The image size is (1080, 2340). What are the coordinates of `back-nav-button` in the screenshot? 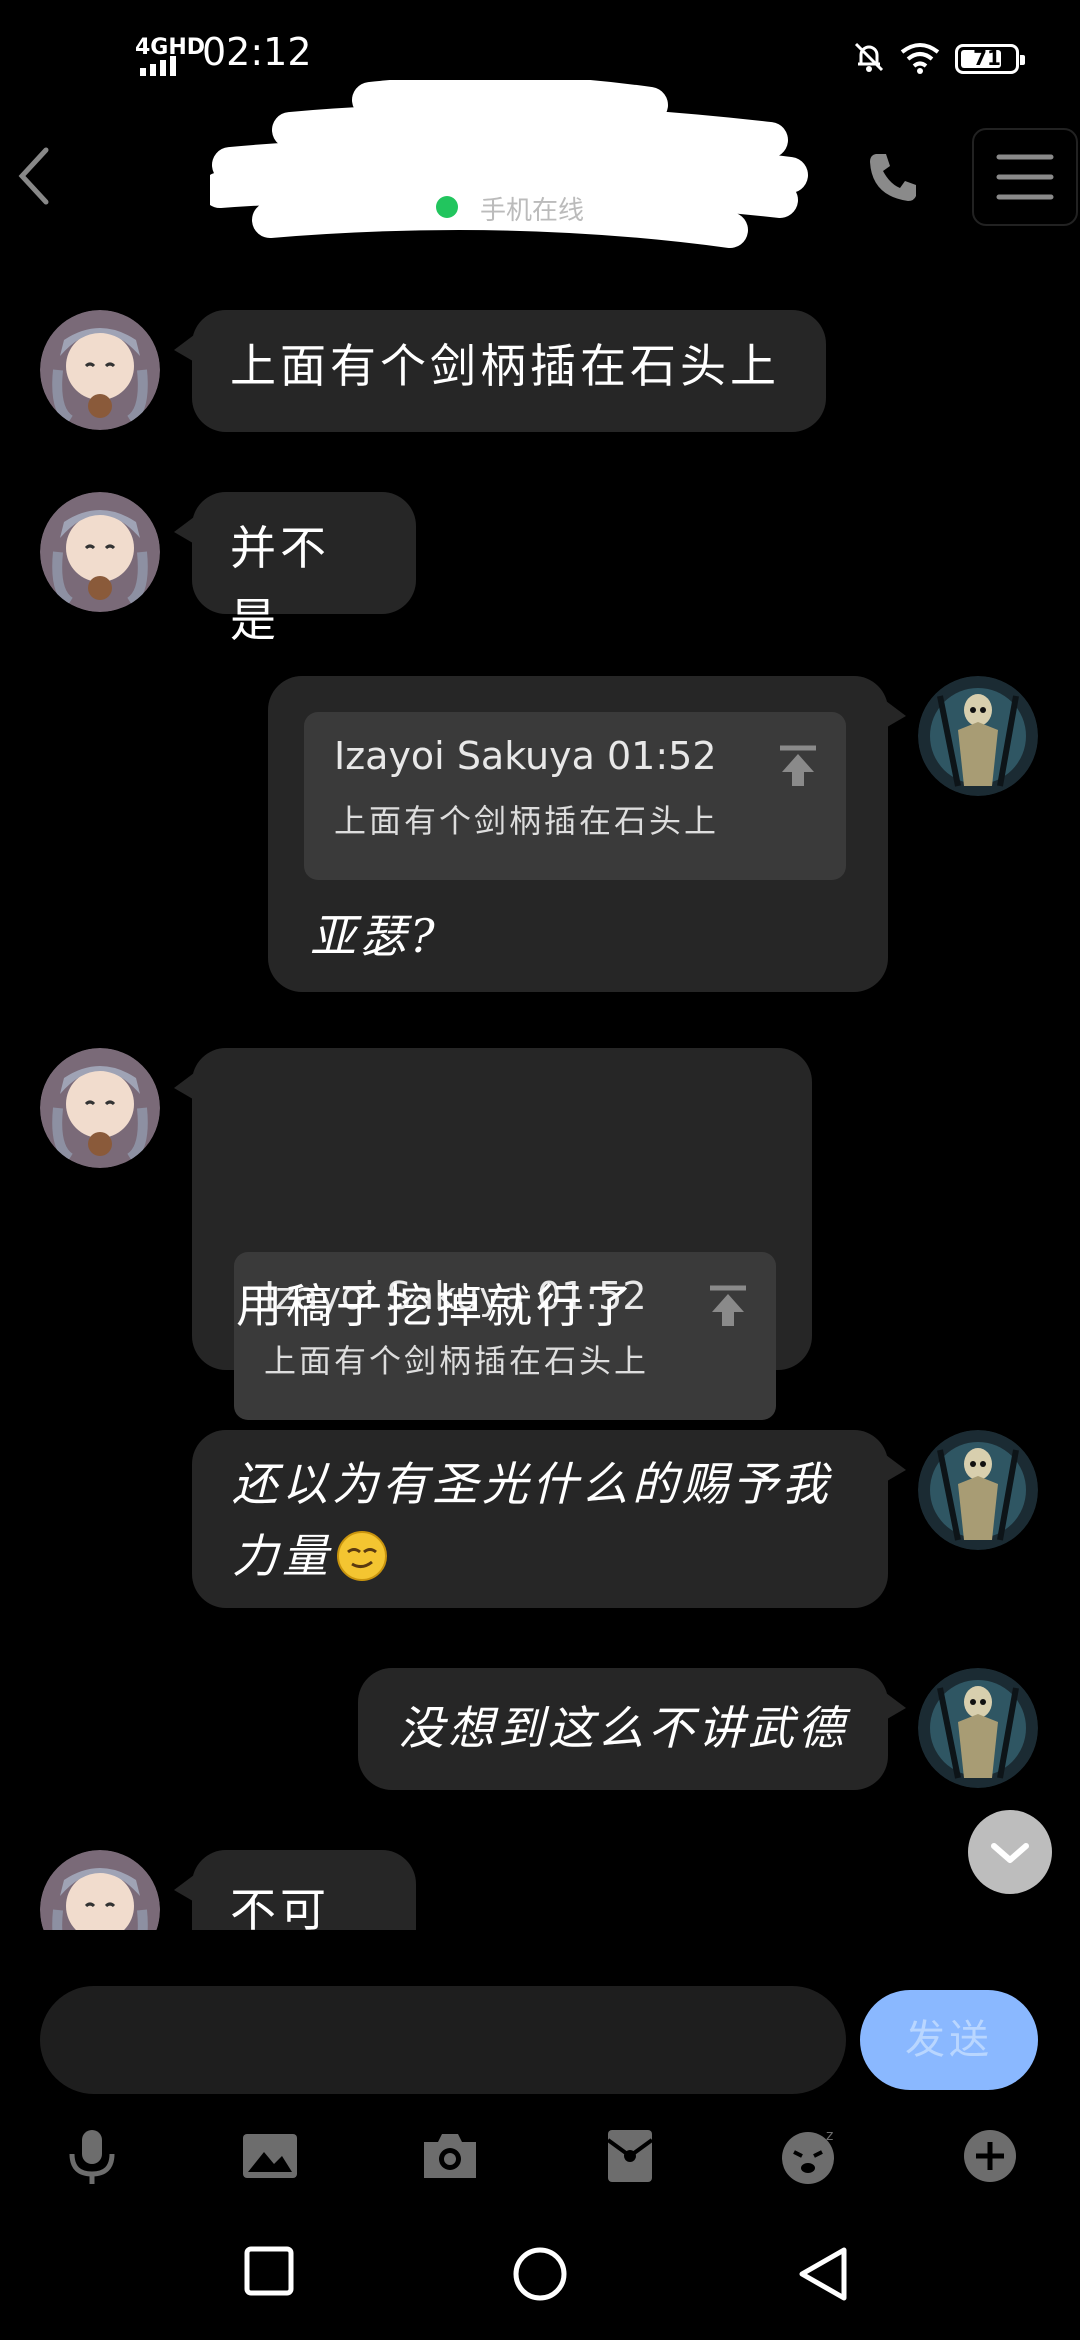 It's located at (823, 2274).